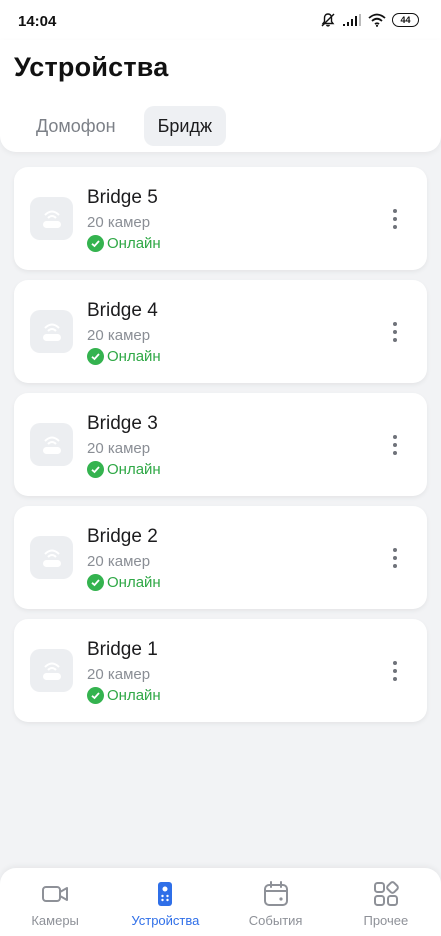  Describe the element at coordinates (122, 536) in the screenshot. I see `device-name: Bridge 2` at that location.